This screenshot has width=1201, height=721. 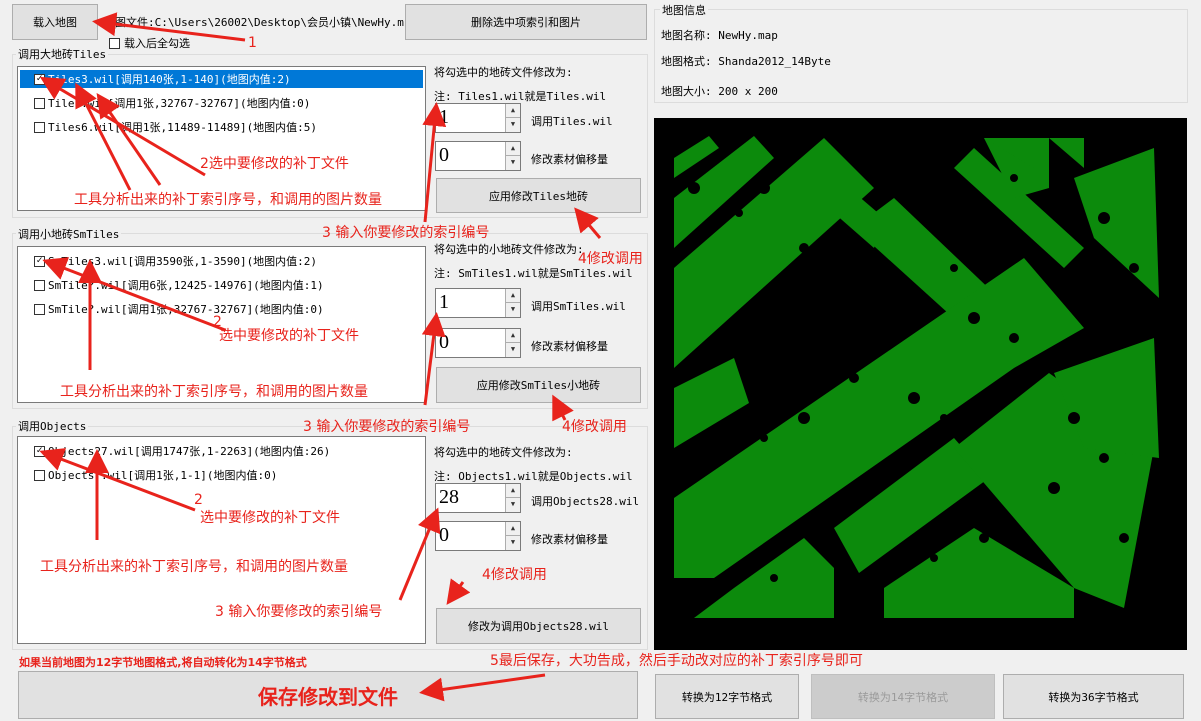 I want to click on tiles-offset-value: 0, so click(x=444, y=155).